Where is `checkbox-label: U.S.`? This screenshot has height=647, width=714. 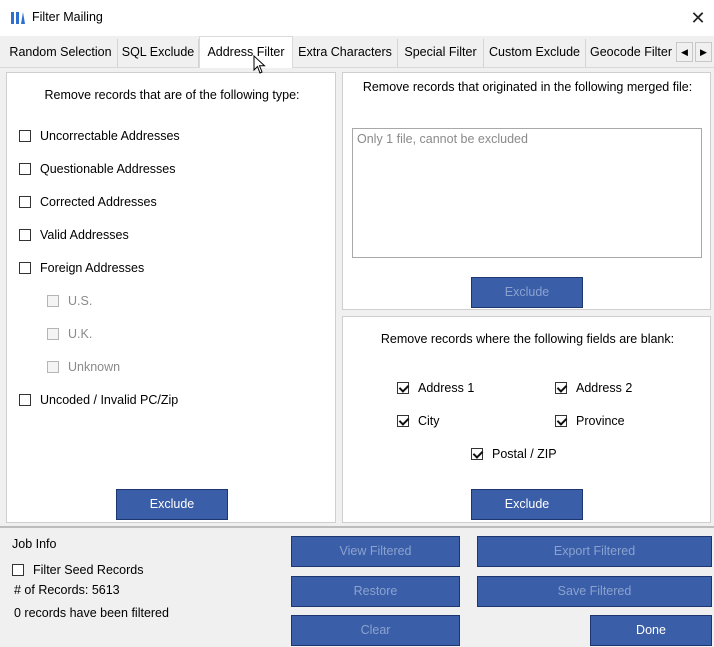 checkbox-label: U.S. is located at coordinates (80, 301).